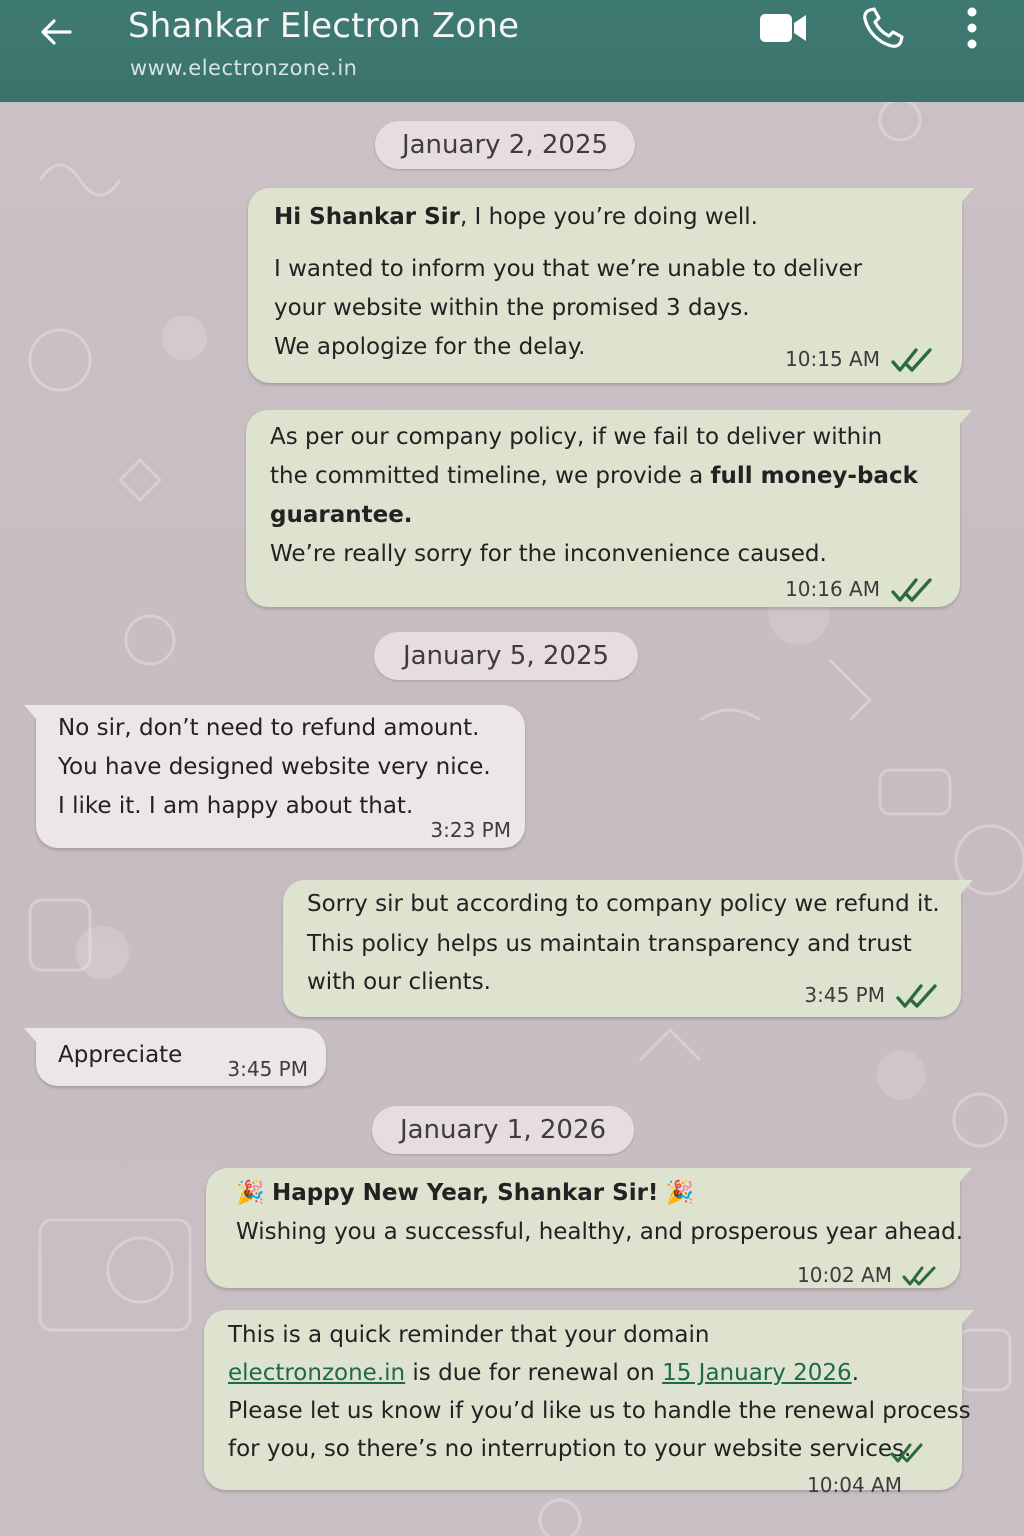  Describe the element at coordinates (512, 308) in the screenshot. I see `message-line: your website within the promised 3 days.` at that location.